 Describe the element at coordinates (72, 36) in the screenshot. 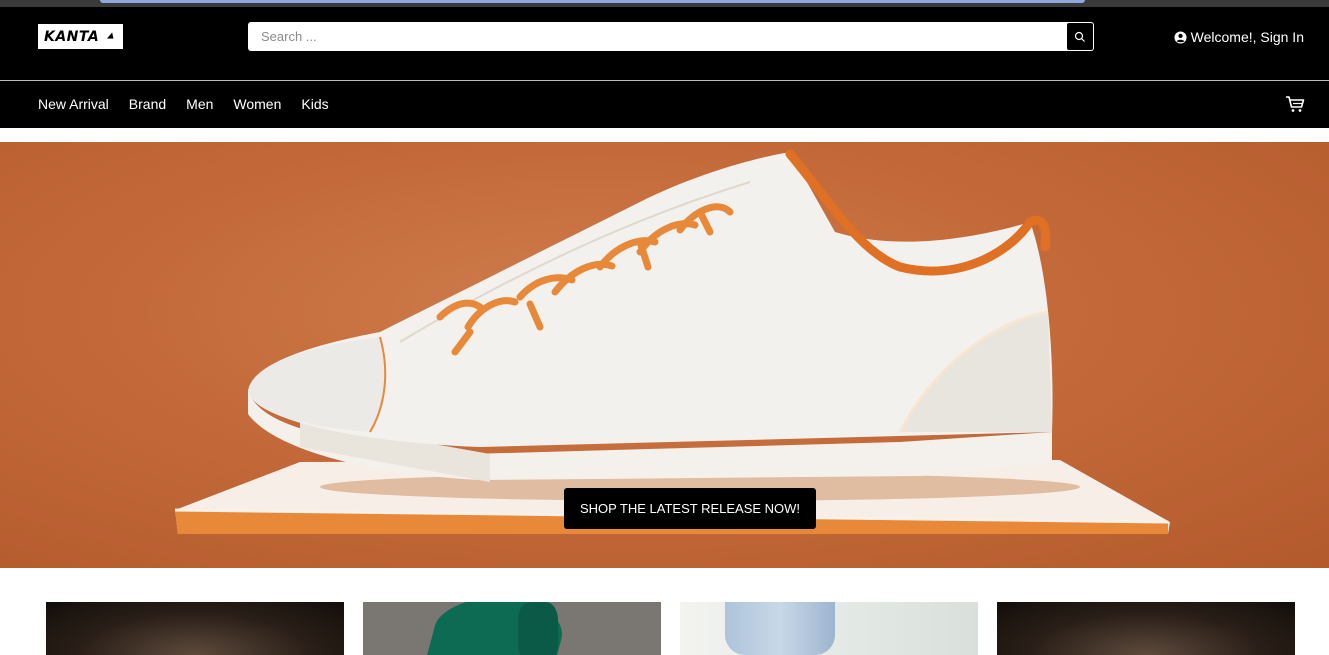

I see `brand-logo-text: KANTA` at that location.